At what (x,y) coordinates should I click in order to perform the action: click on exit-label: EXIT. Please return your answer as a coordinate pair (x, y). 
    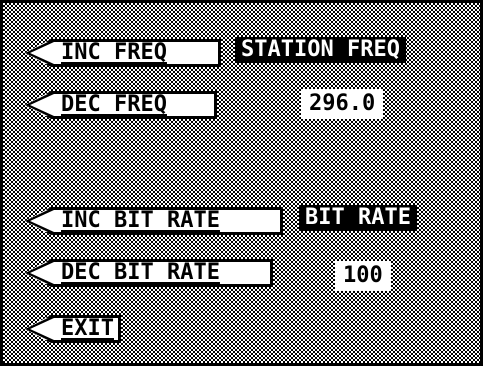
    Looking at the image, I should click on (87, 328).